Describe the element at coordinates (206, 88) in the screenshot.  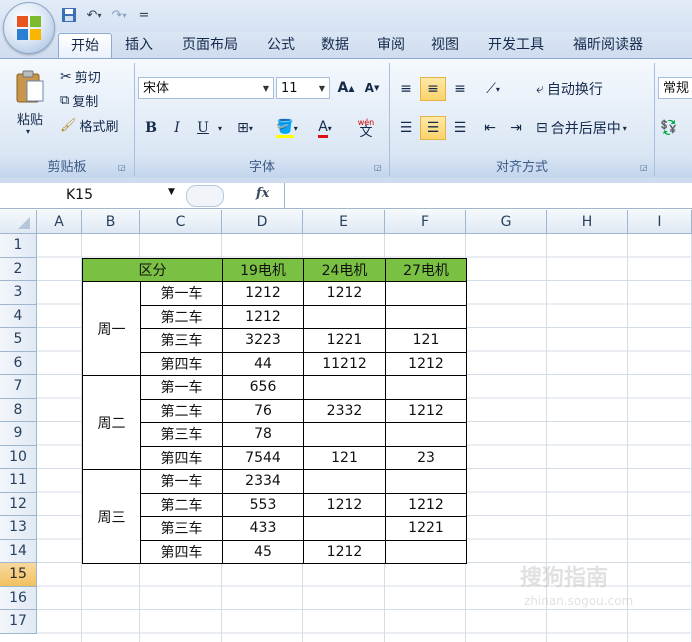
I see `font-name-select: 宋体 ▼` at that location.